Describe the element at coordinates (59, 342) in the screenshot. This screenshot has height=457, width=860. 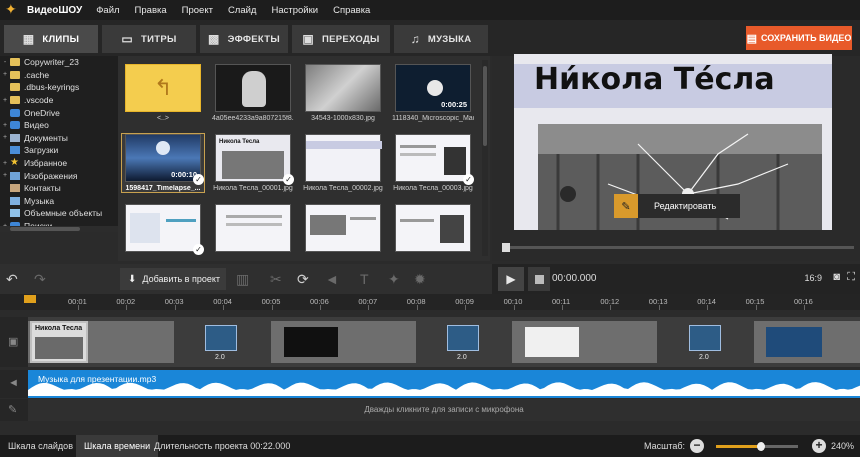
I see `slide-clip: Никола Тесла` at that location.